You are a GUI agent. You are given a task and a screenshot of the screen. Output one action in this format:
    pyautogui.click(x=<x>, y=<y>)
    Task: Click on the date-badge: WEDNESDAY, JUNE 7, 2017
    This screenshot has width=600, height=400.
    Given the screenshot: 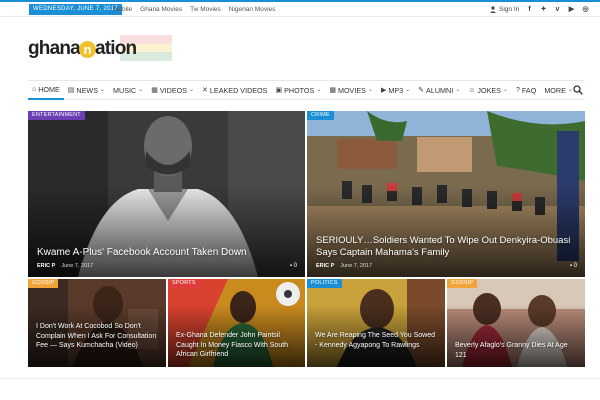 What is the action you would take?
    pyautogui.click(x=76, y=9)
    